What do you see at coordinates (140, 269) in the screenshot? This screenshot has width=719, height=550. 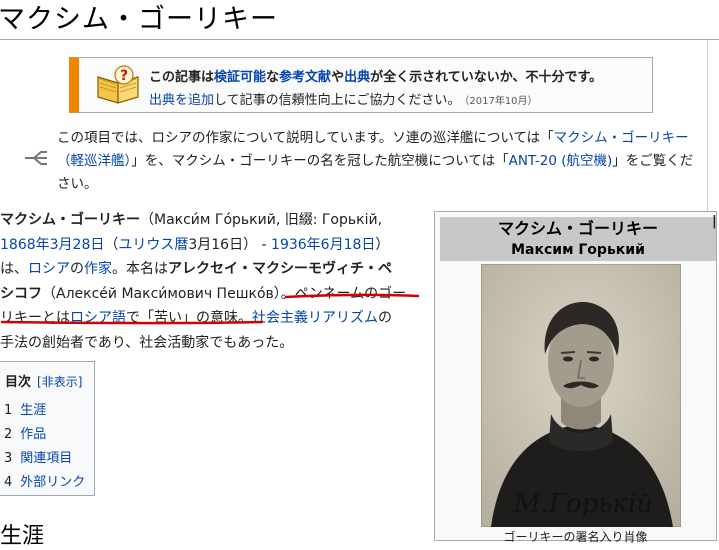 I see `lead-text: 。本名は` at bounding box center [140, 269].